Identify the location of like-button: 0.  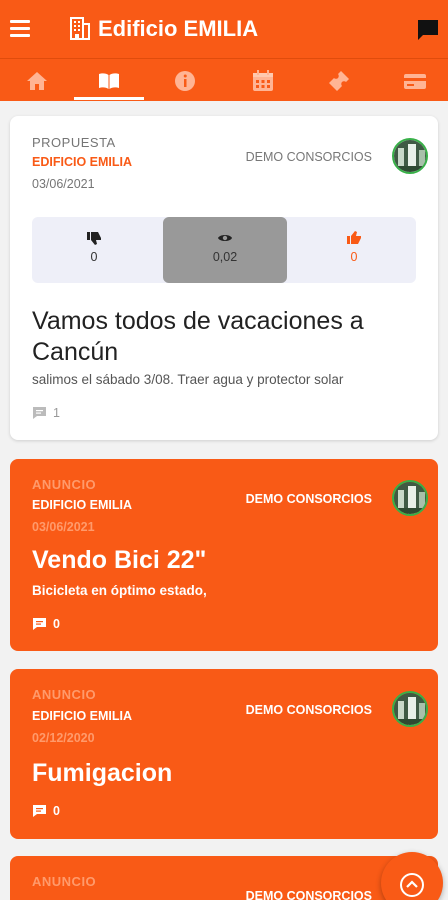
(354, 250).